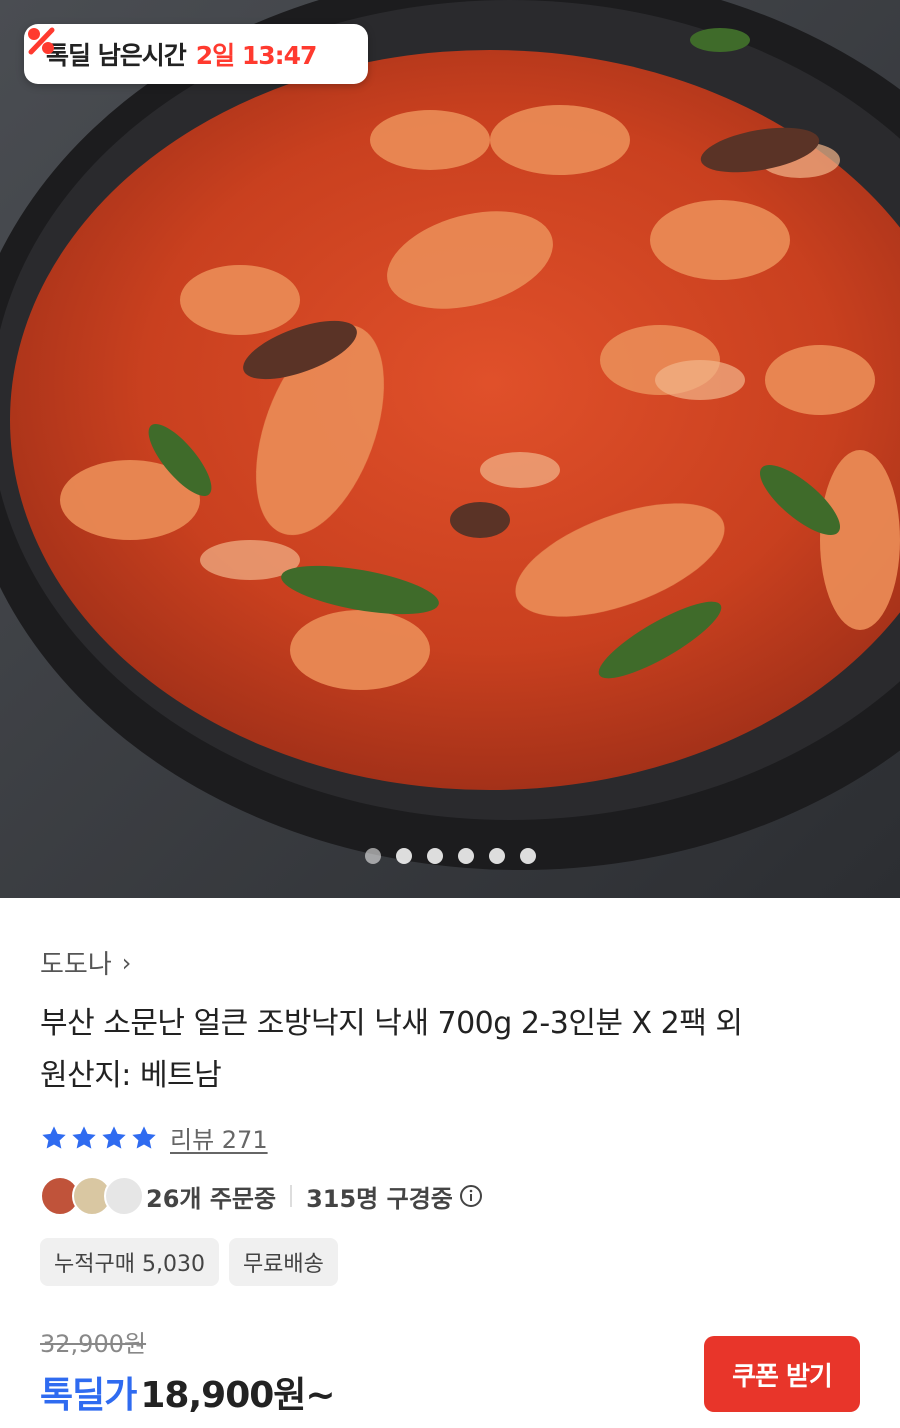 The width and height of the screenshot is (900, 1428). I want to click on seller-link: 도도나 ›, so click(85, 962).